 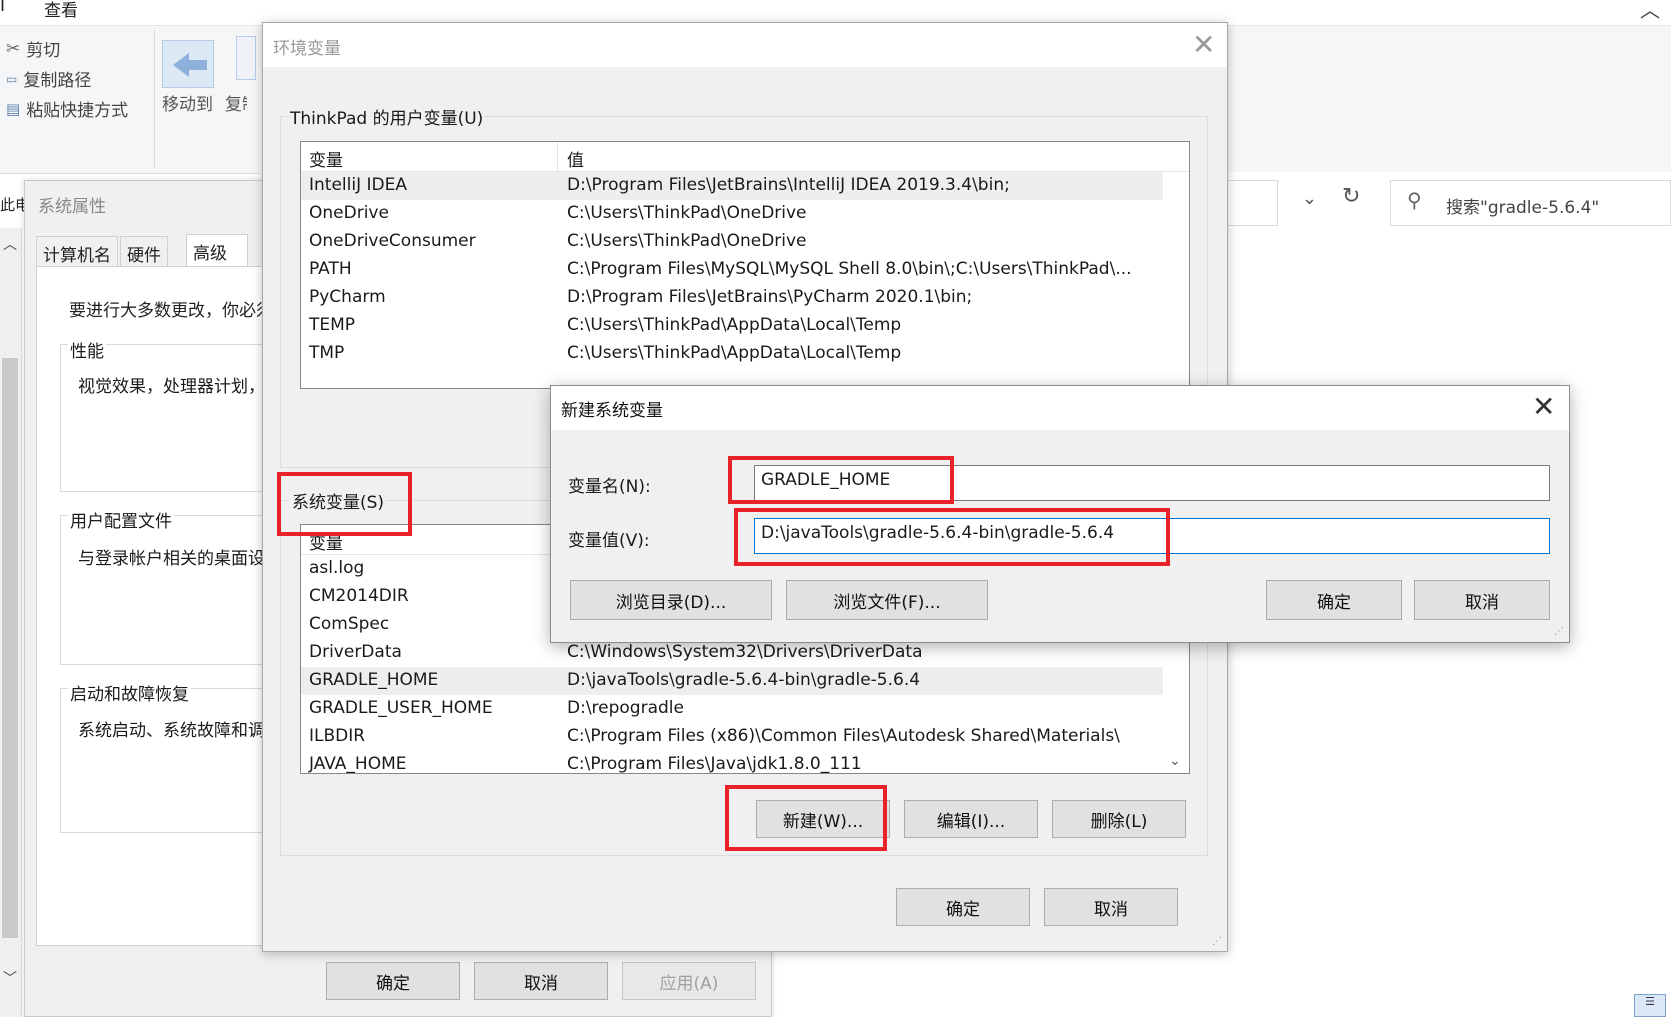 What do you see at coordinates (1650, 11) in the screenshot?
I see `chevron-up-icon: ︿` at bounding box center [1650, 11].